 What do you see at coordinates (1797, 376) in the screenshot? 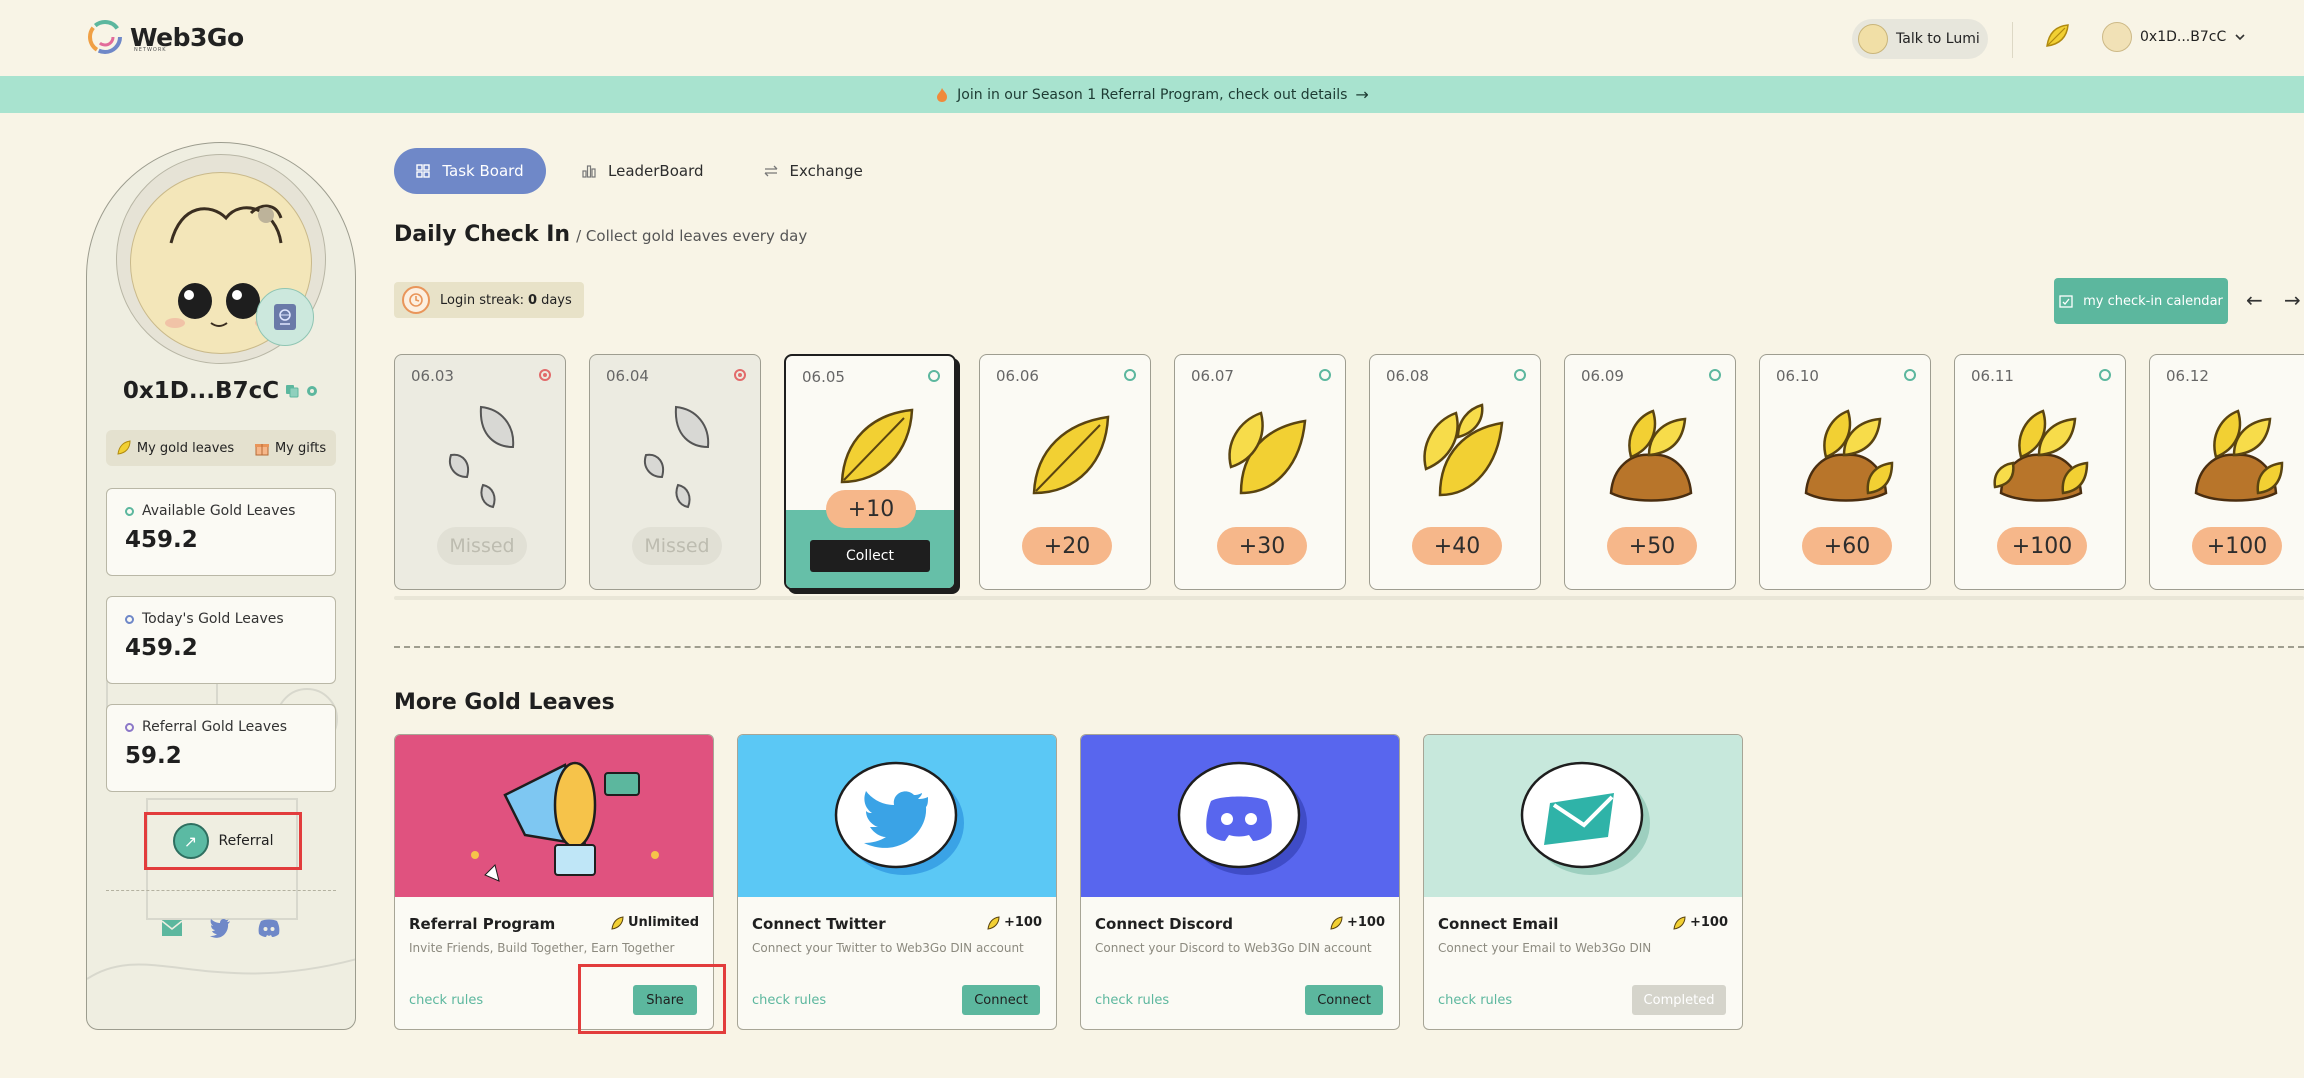
I see `day-date: 06.10` at bounding box center [1797, 376].